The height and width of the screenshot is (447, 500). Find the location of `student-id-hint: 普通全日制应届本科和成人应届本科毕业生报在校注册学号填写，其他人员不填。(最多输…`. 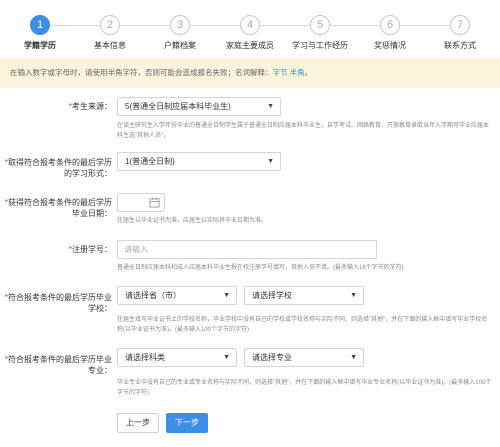

student-id-hint: 普通全日制应届本科和成人应届本科毕业生报在校注册学号填写，其他人员不填。(最多输… is located at coordinates (260, 268).